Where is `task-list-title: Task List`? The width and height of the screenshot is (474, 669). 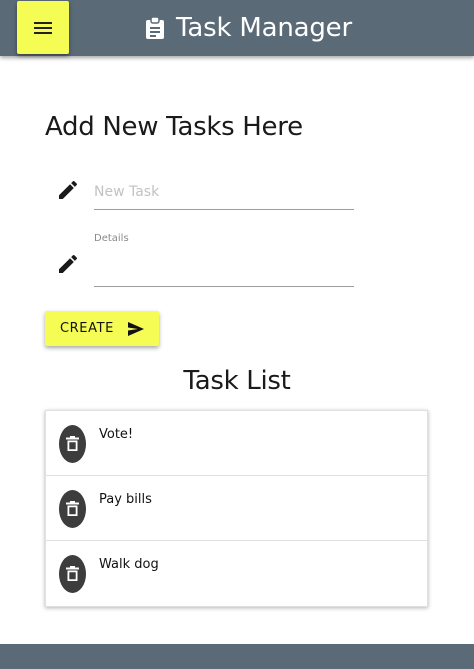 task-list-title: Task List is located at coordinates (237, 381).